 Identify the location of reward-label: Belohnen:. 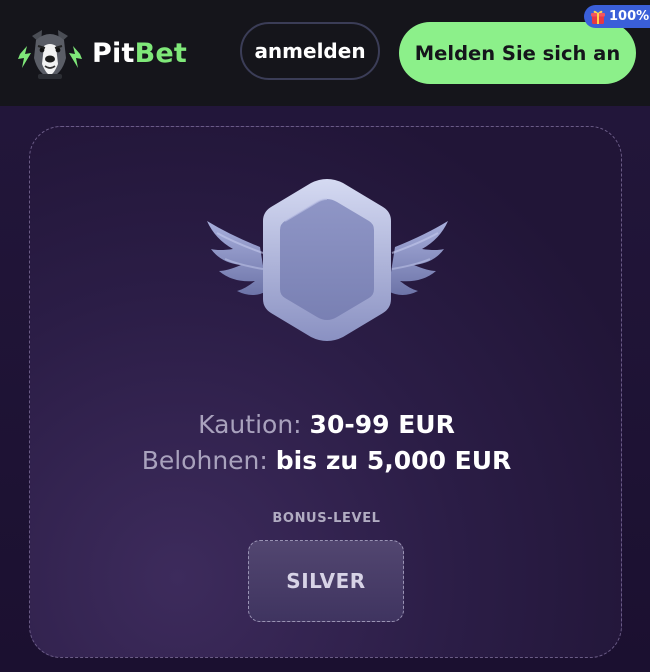
(204, 460).